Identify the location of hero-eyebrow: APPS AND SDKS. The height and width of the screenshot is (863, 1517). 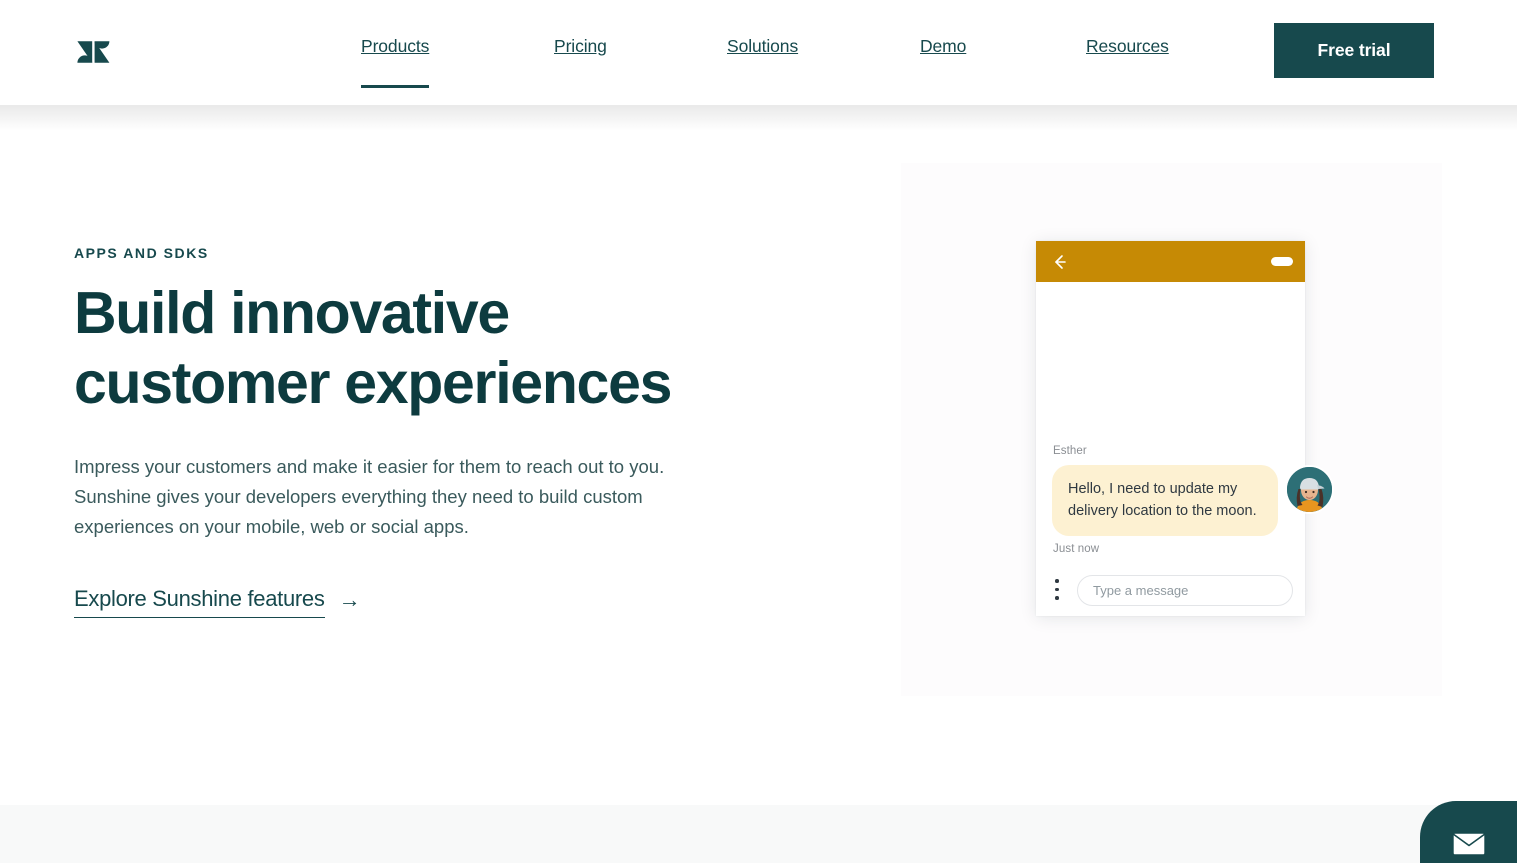
(141, 253).